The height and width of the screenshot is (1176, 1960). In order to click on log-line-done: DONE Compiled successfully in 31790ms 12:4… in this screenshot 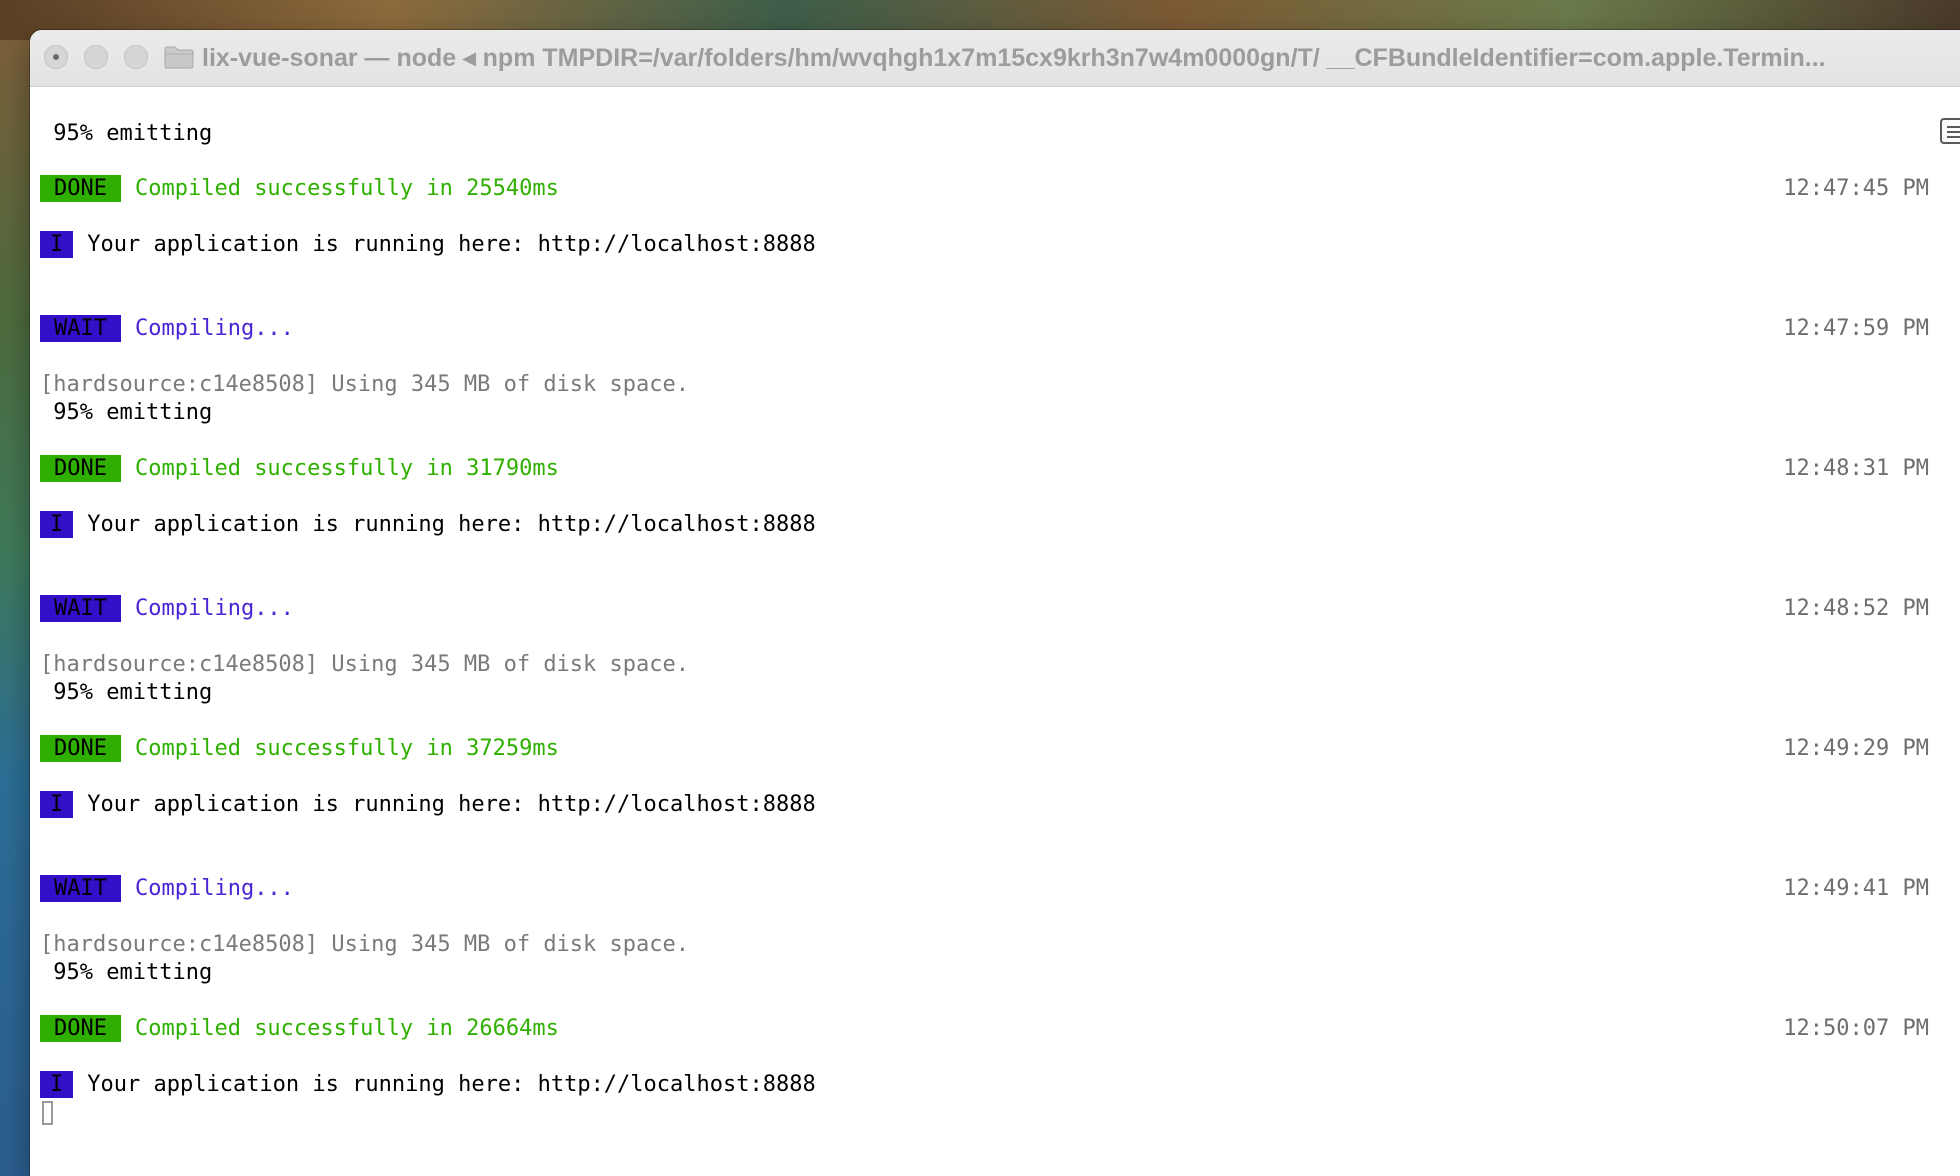, I will do `click(985, 469)`.